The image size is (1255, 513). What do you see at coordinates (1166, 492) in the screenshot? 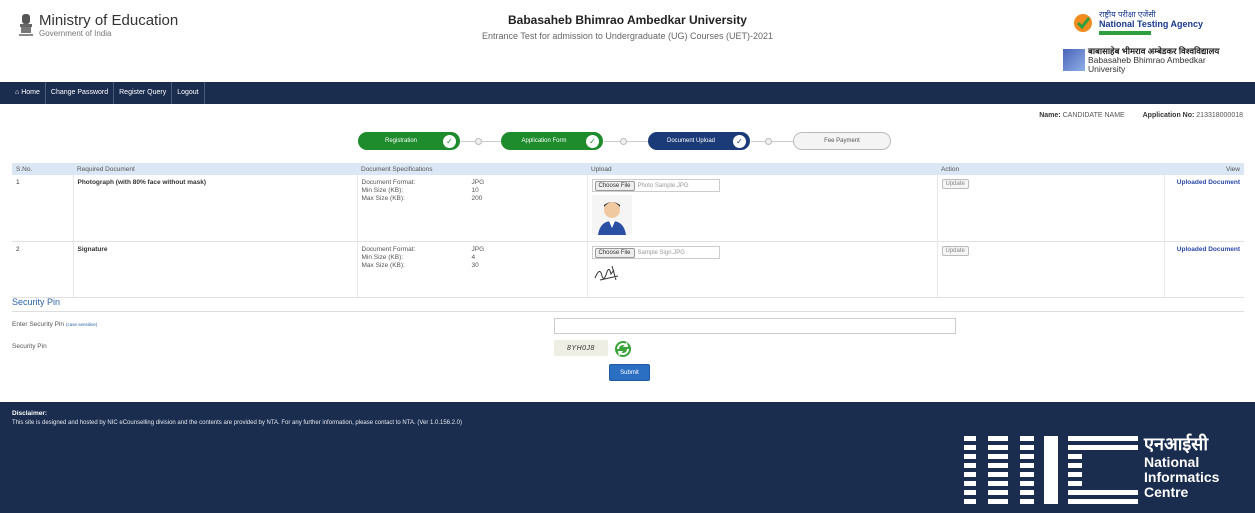
I see `nic-english-line-3: Centre` at bounding box center [1166, 492].